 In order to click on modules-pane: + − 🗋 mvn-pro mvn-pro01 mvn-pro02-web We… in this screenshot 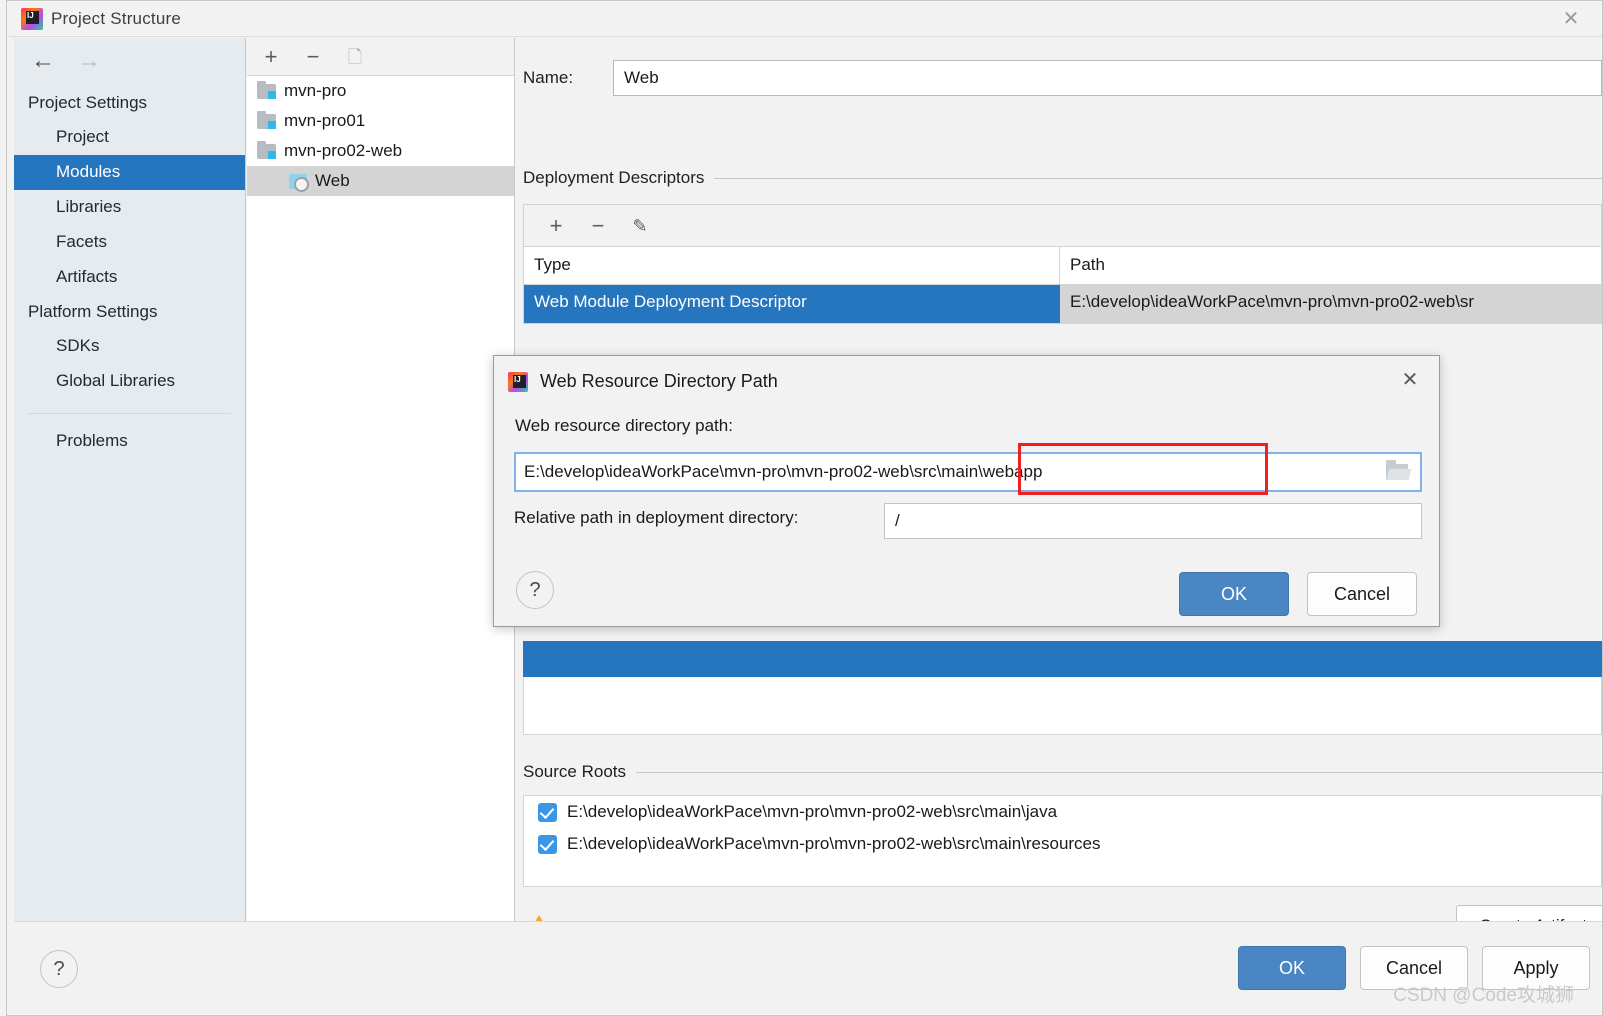, I will do `click(381, 479)`.